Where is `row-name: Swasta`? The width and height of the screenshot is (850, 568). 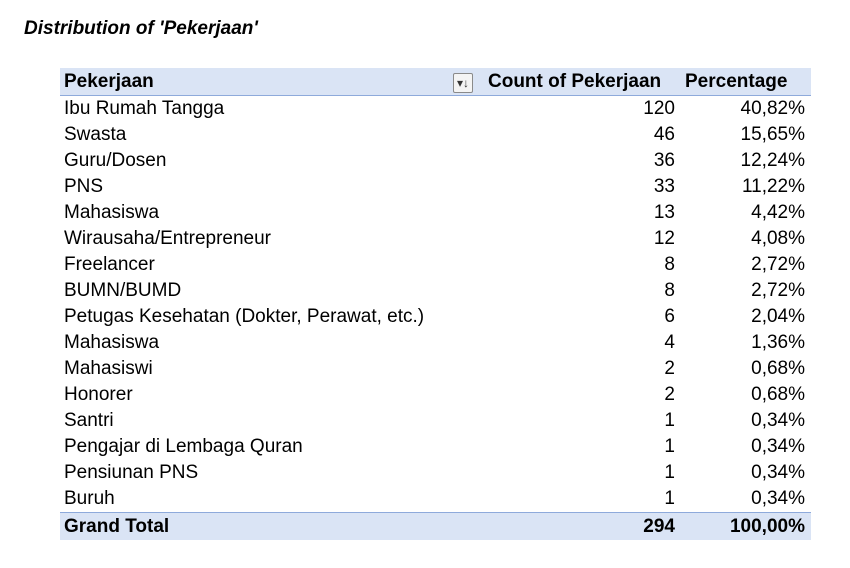 row-name: Swasta is located at coordinates (95, 134).